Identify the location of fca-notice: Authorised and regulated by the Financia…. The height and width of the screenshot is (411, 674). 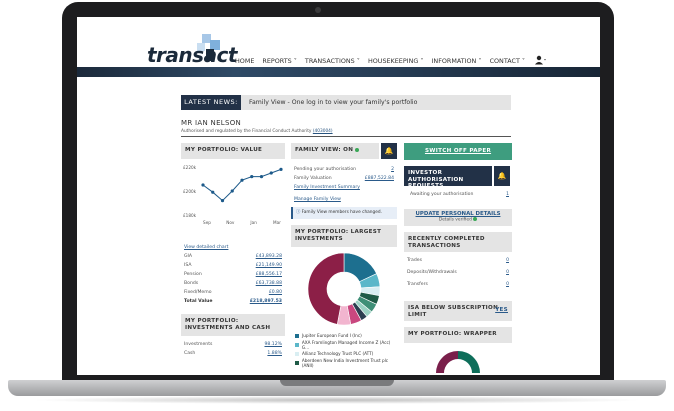
(257, 131).